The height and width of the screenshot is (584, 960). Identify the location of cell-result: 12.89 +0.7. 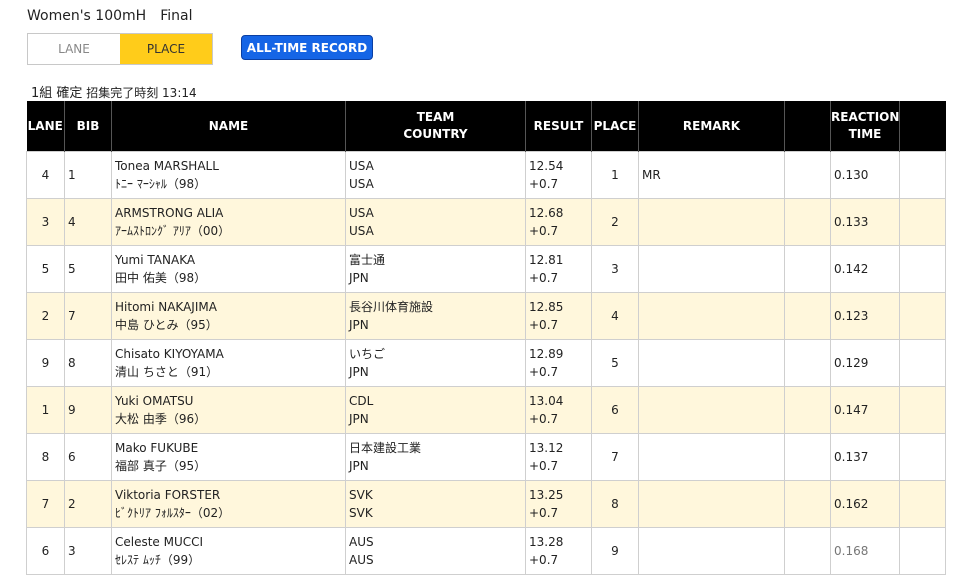
(558, 363).